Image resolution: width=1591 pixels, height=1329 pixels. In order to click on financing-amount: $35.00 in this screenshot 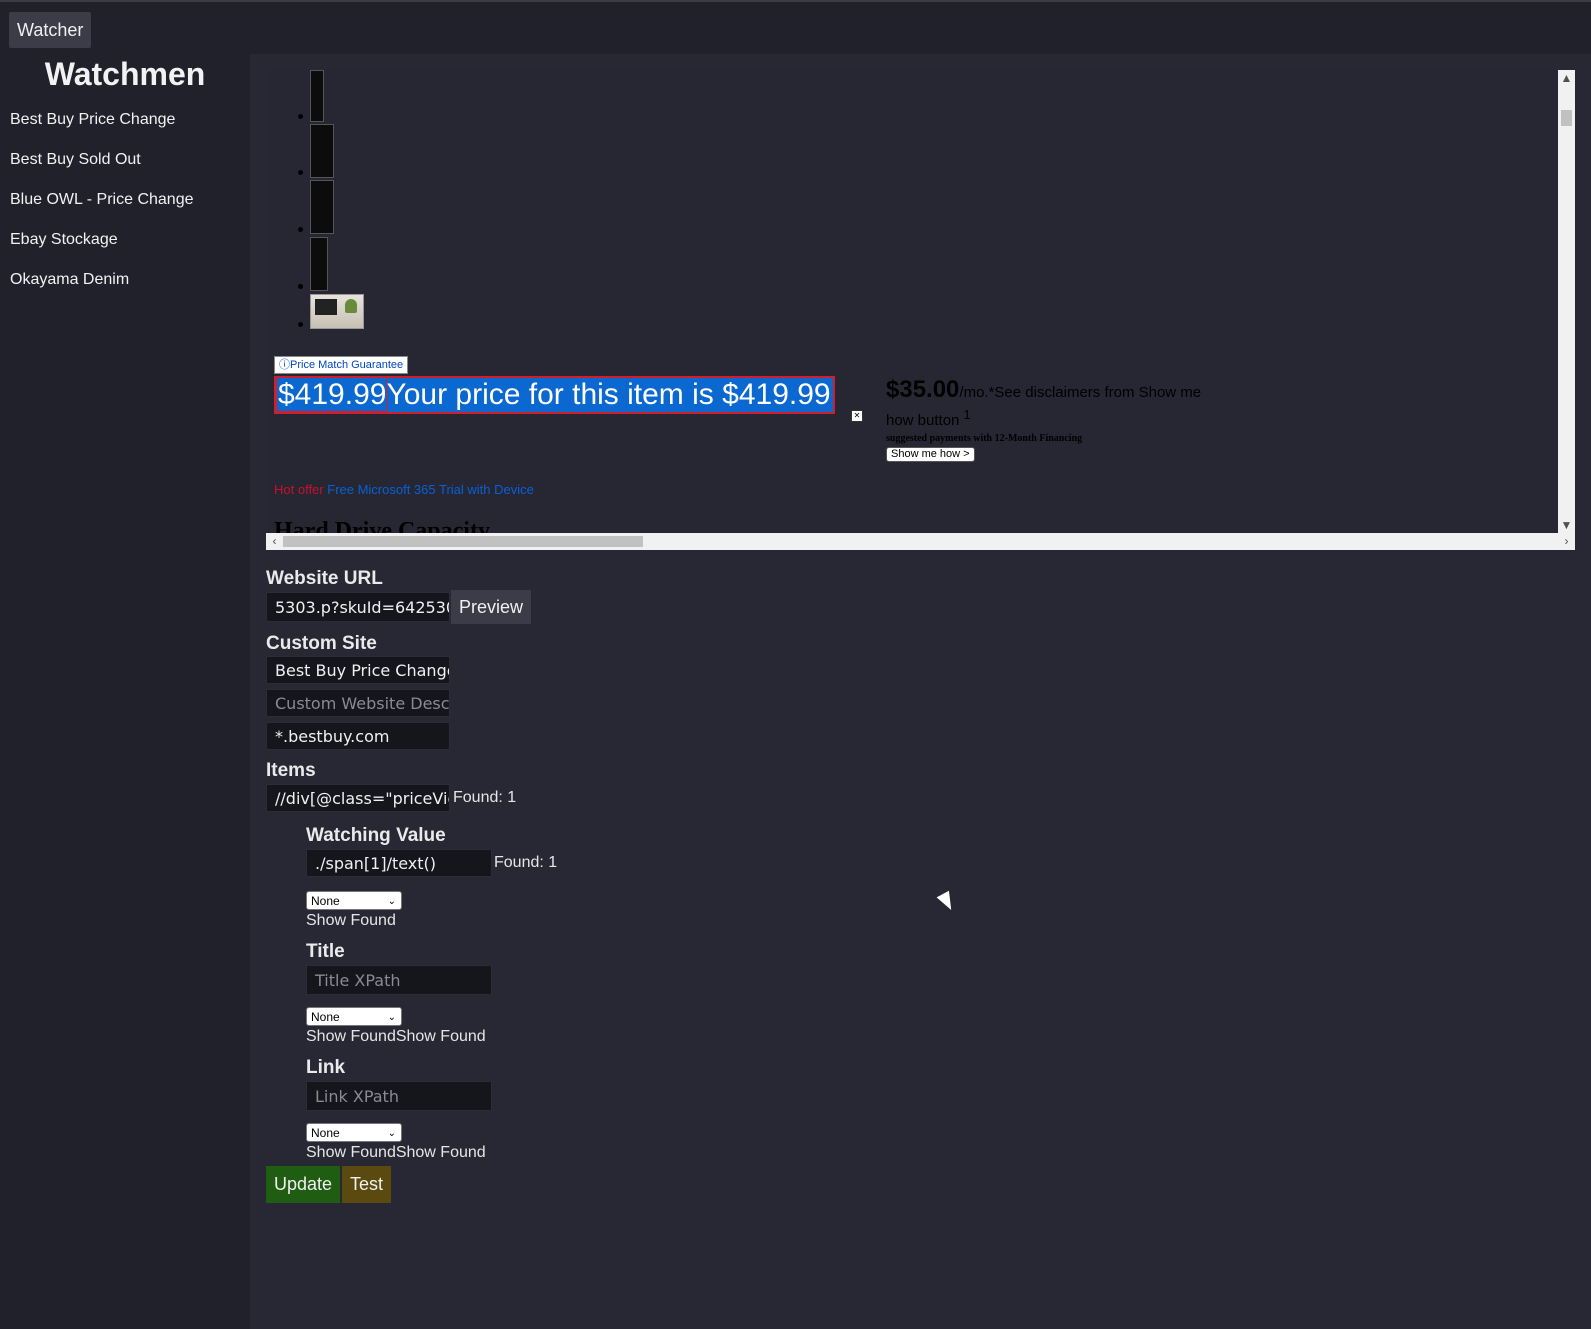, I will do `click(923, 389)`.